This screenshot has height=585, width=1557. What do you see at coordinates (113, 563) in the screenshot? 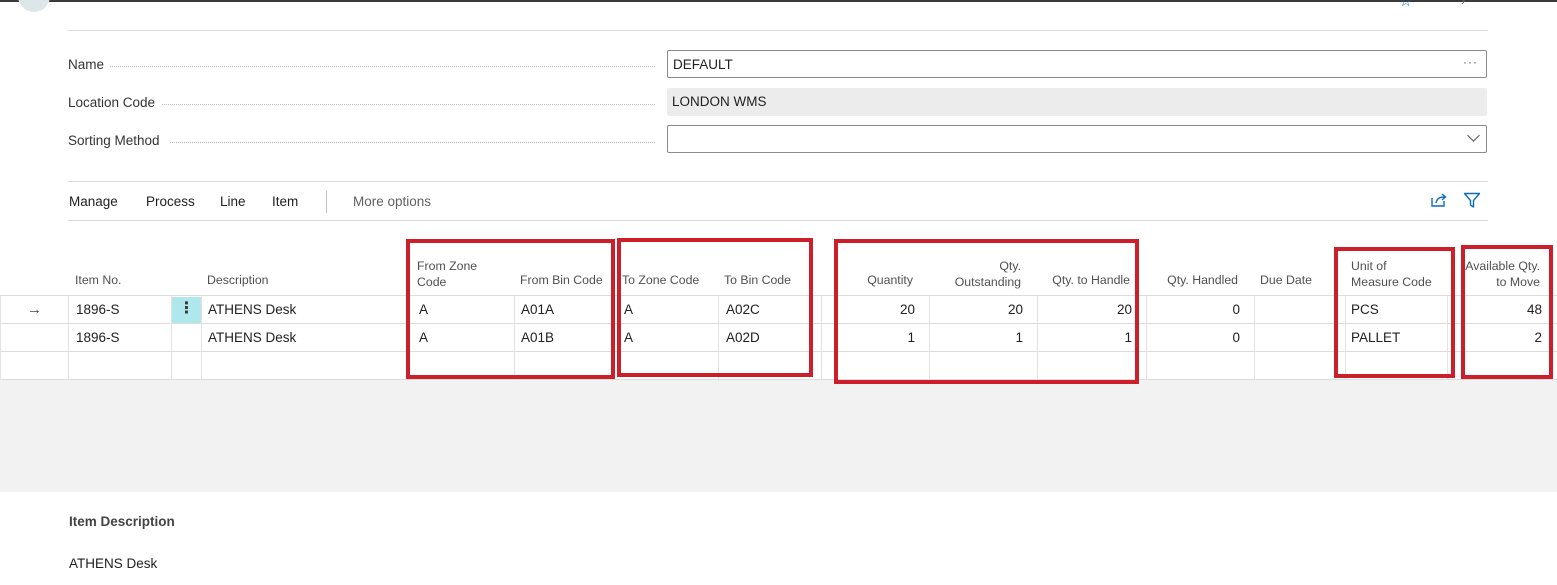
I see `item-description-value: ATHENS Desk` at bounding box center [113, 563].